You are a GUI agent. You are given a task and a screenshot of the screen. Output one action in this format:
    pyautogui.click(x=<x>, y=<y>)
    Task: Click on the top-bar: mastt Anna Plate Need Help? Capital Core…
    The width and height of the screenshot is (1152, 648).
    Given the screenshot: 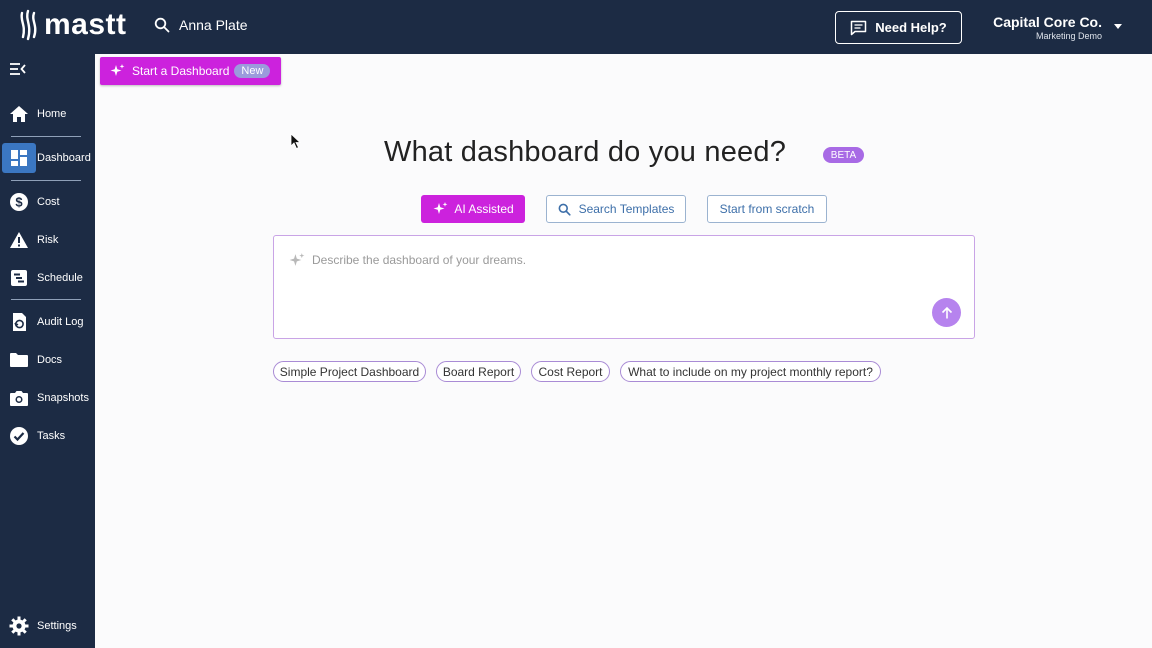 What is the action you would take?
    pyautogui.click(x=576, y=27)
    